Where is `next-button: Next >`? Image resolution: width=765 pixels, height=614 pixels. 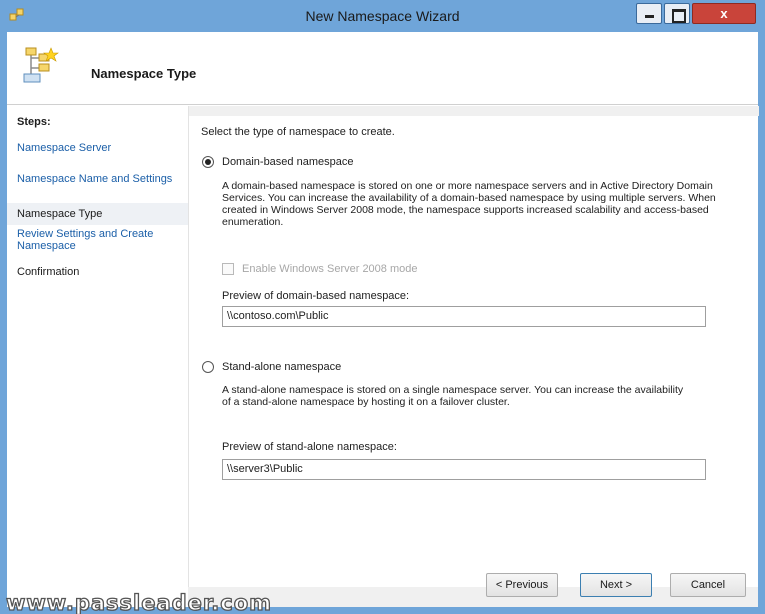
next-button: Next > is located at coordinates (616, 585).